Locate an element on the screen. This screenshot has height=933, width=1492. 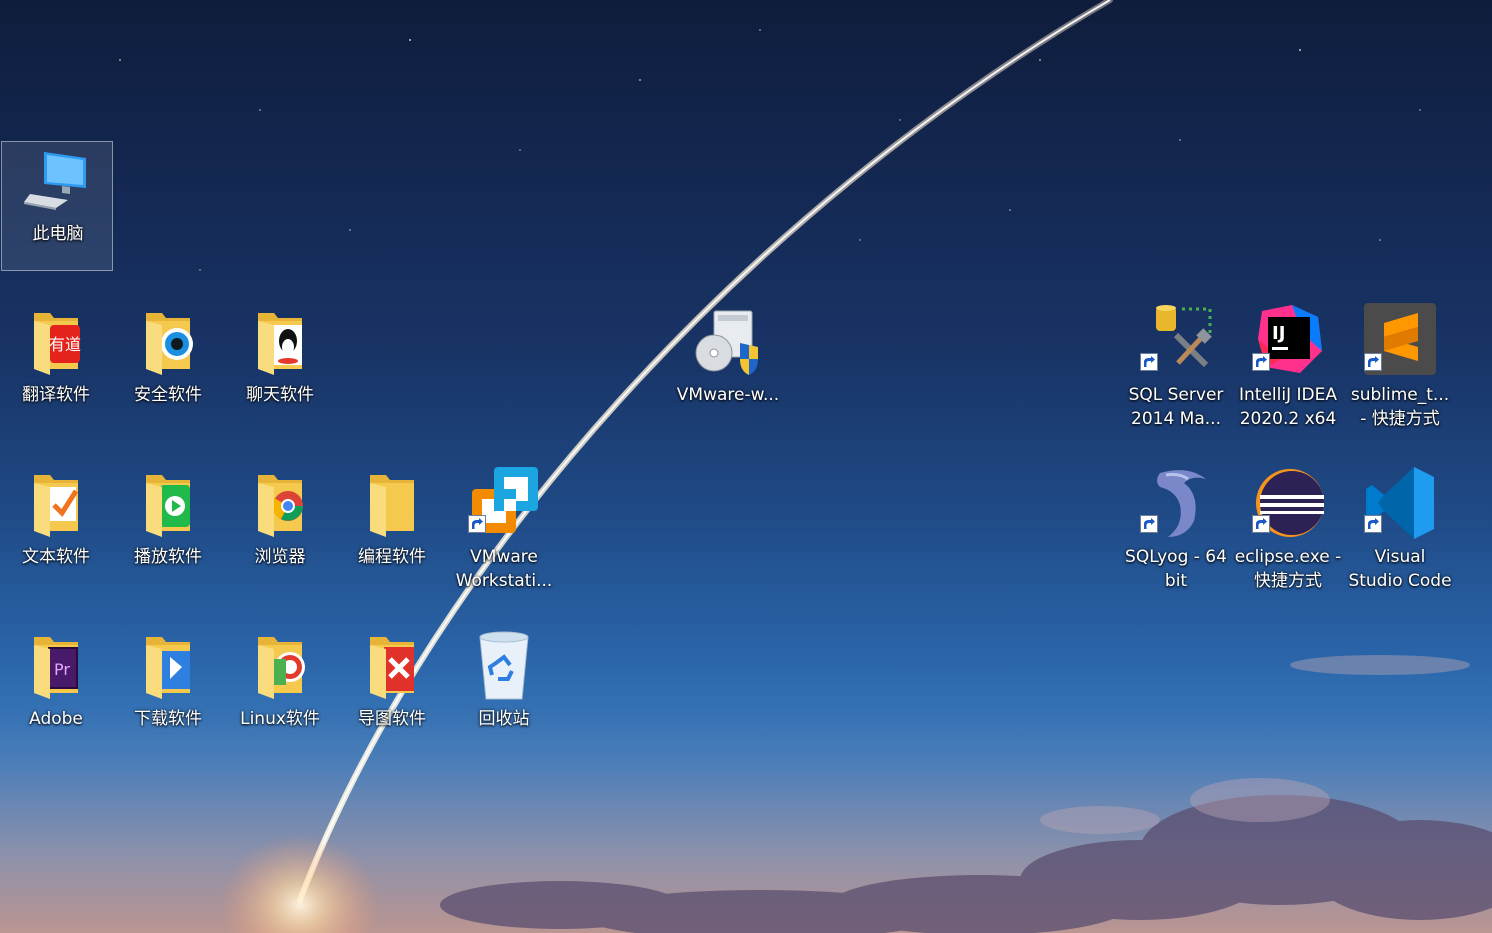
folder-icon is located at coordinates (392, 503).